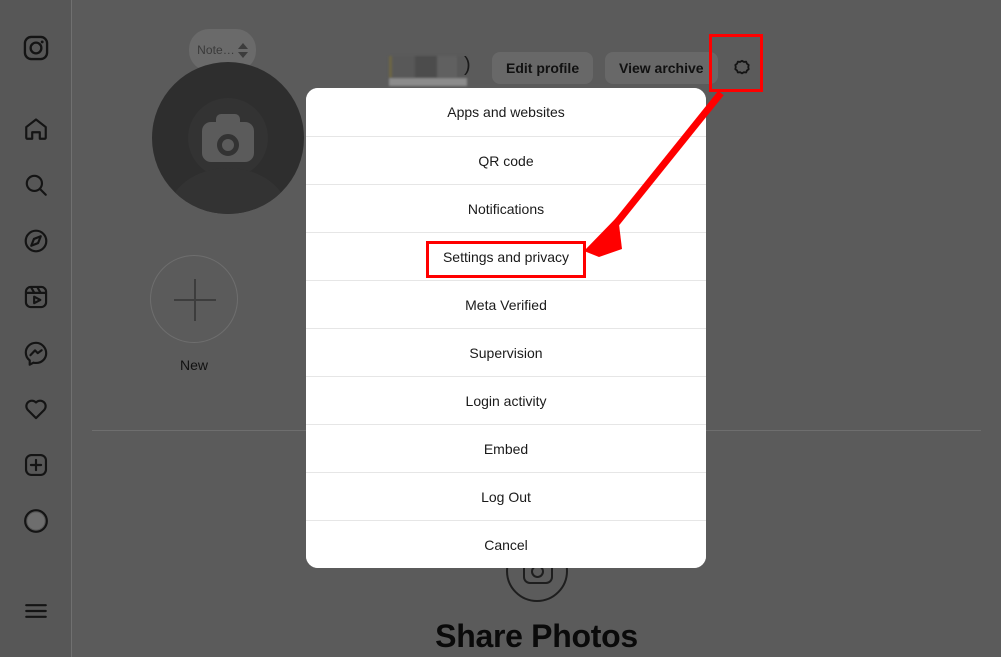 This screenshot has width=1001, height=657. Describe the element at coordinates (506, 112) in the screenshot. I see `menu-item-apps-and-websites: Apps and websites` at that location.